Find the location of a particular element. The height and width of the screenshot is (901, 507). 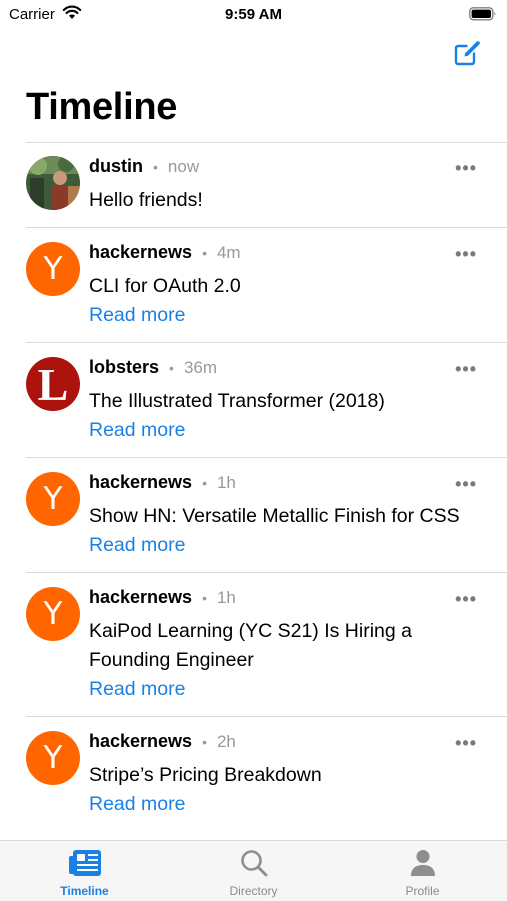

newspaper-icon is located at coordinates (85, 863).